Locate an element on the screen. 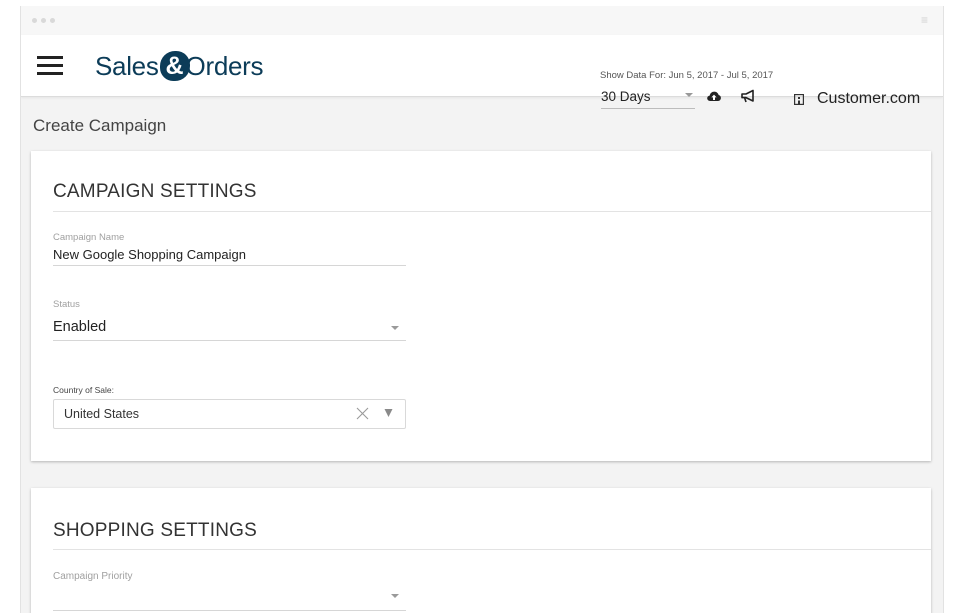 The height and width of the screenshot is (613, 960). status-select: Enabled is located at coordinates (79, 327).